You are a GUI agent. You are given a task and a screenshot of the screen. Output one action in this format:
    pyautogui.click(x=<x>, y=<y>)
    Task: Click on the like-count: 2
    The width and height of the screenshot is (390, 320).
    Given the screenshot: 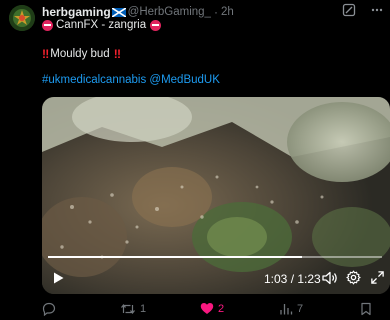 What is the action you would take?
    pyautogui.click(x=221, y=308)
    